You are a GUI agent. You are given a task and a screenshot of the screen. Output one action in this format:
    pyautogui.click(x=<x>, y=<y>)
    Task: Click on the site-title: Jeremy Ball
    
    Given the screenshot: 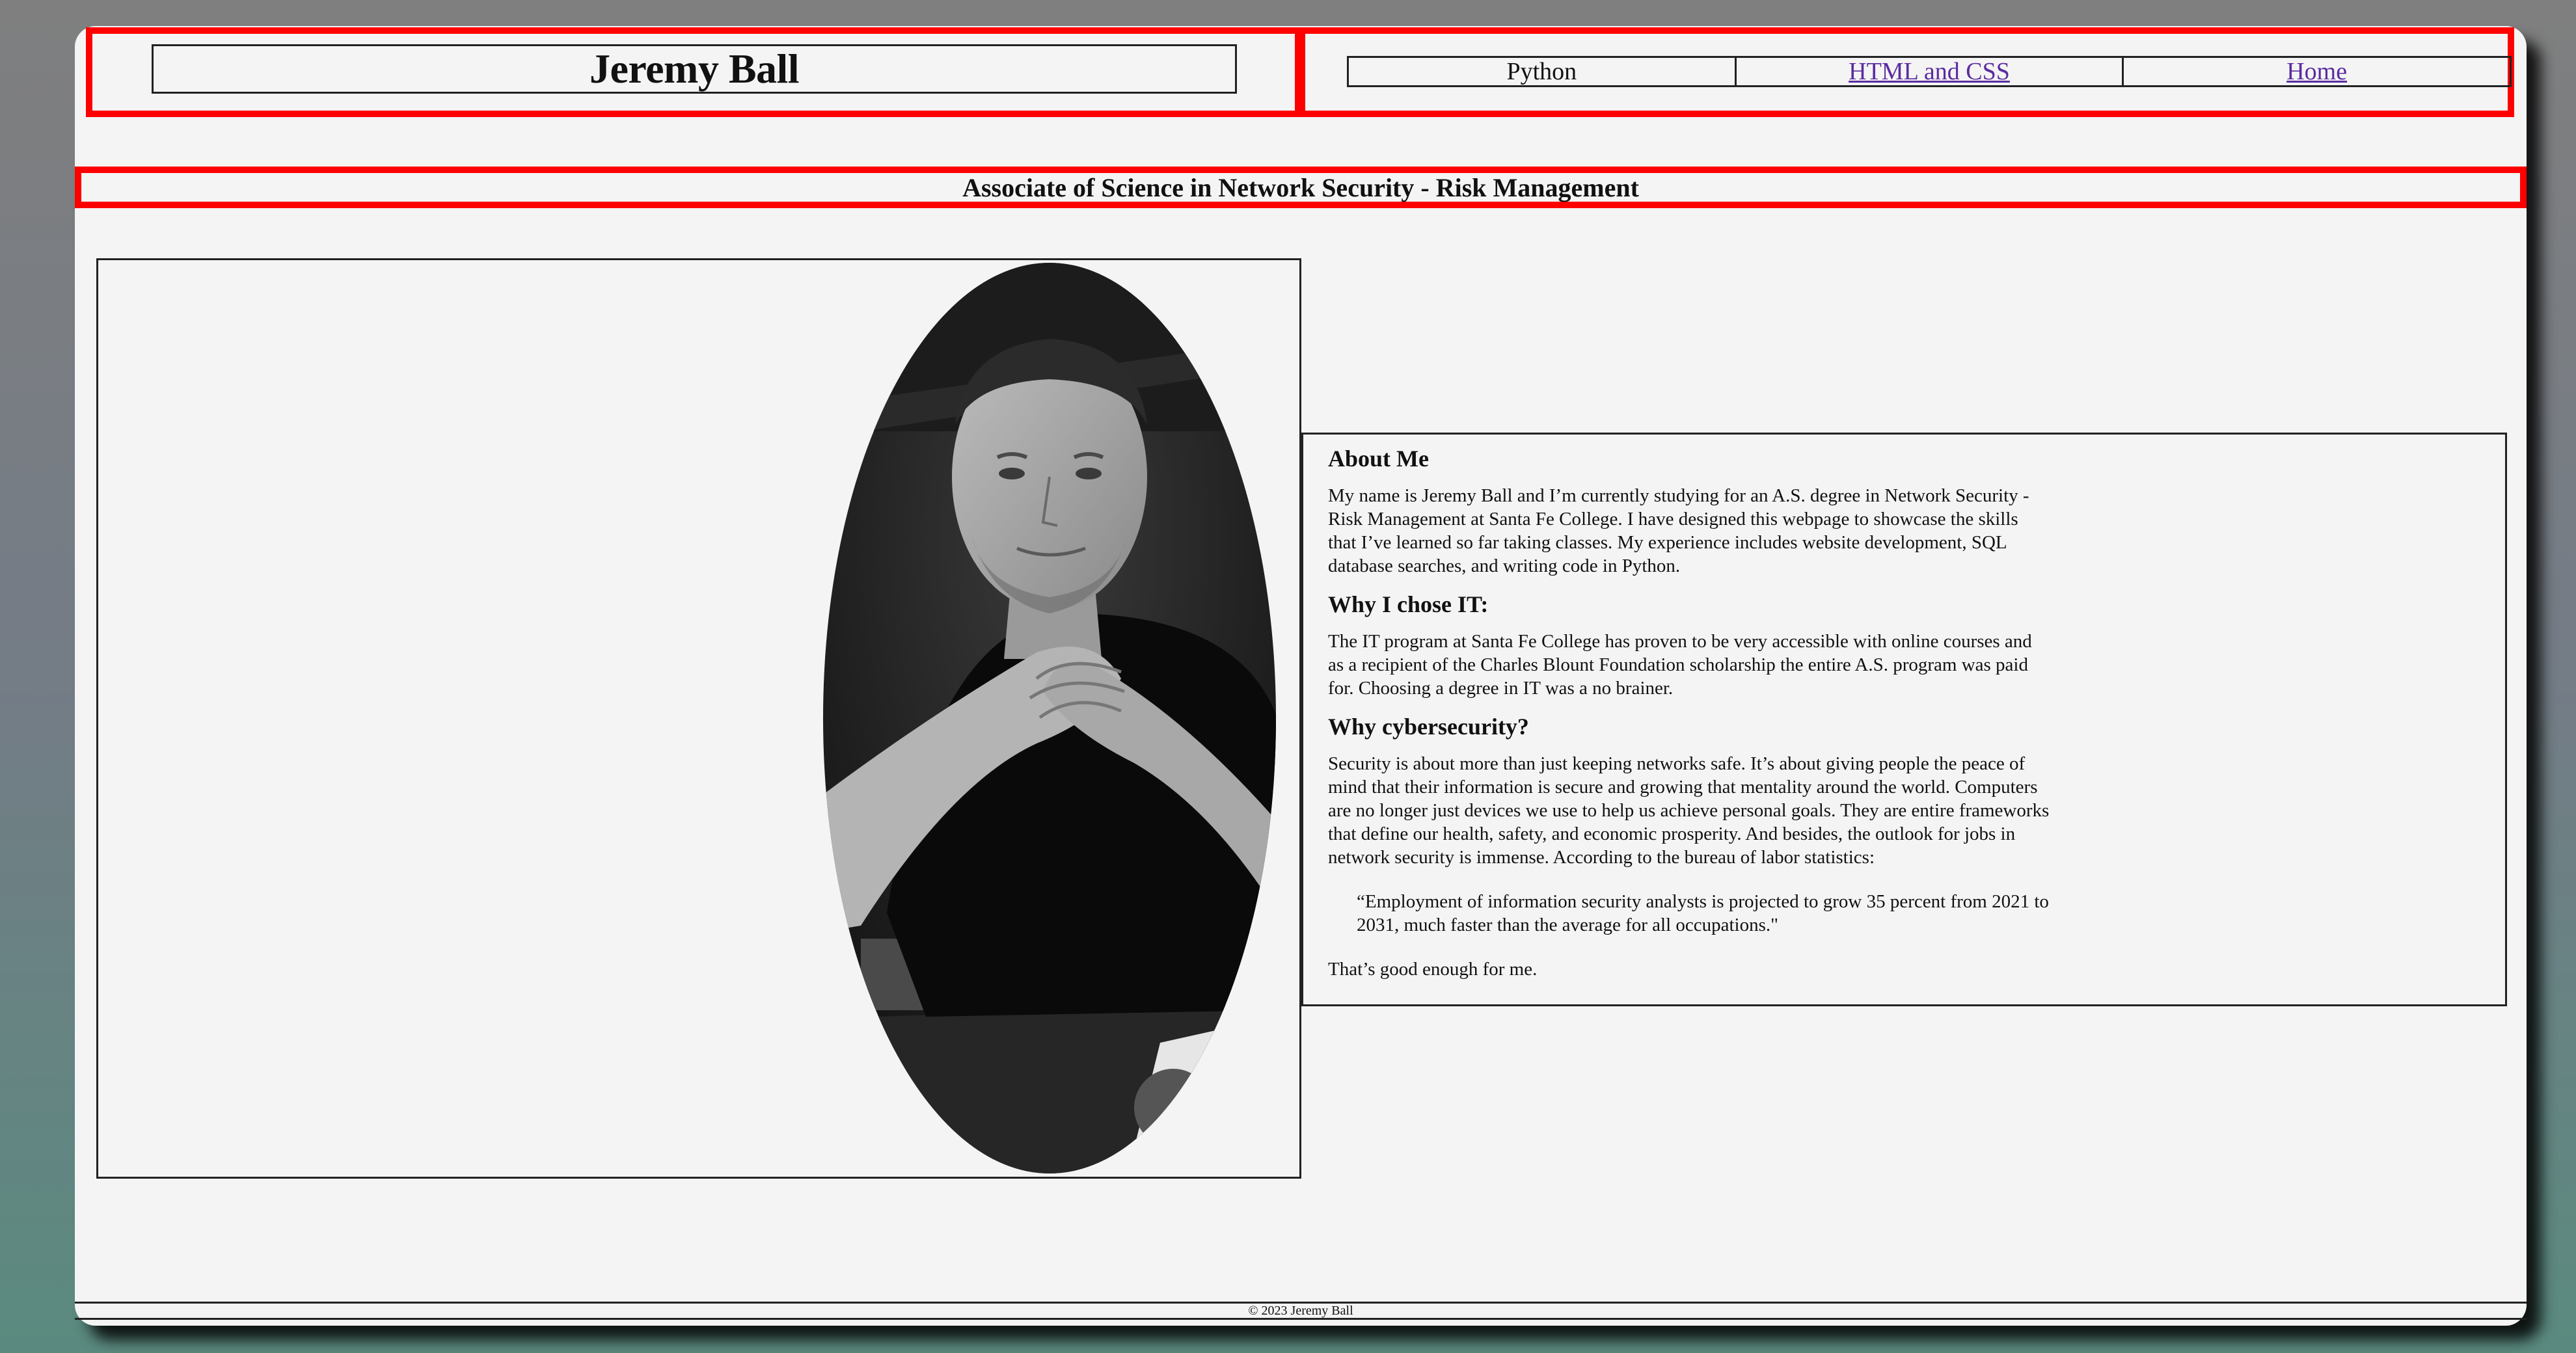 What is the action you would take?
    pyautogui.click(x=694, y=69)
    